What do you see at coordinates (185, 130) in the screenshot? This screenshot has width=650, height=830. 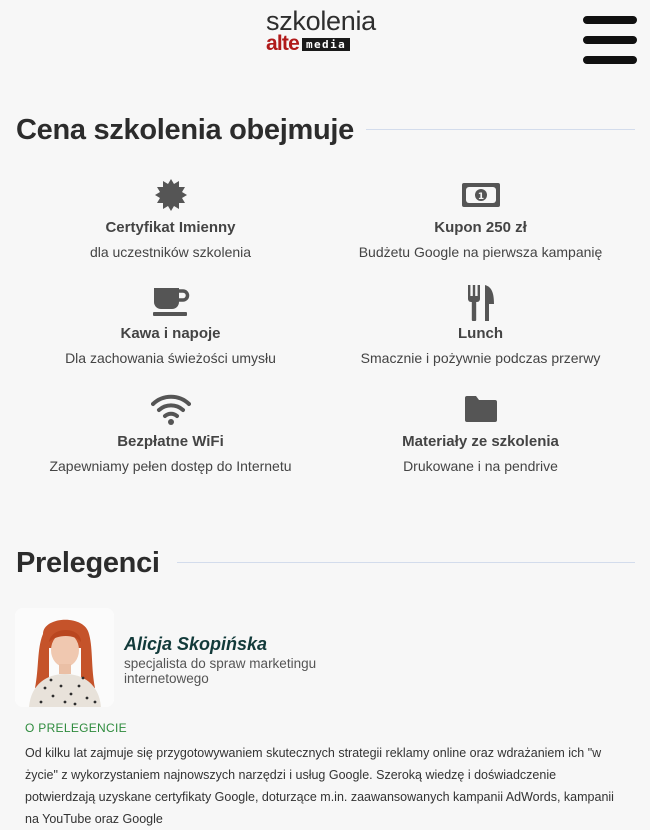 I see `pricing-title: Cena szkolenia obejmuje` at bounding box center [185, 130].